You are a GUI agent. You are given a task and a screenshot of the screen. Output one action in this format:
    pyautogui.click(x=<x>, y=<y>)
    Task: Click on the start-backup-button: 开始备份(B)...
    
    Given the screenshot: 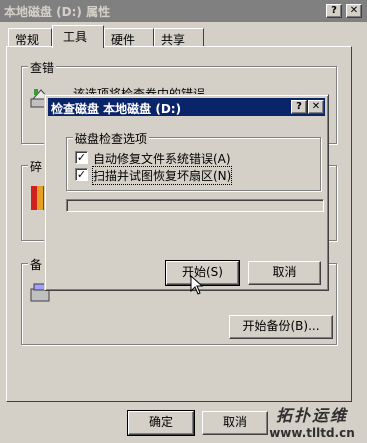 What is the action you would take?
    pyautogui.click(x=281, y=327)
    